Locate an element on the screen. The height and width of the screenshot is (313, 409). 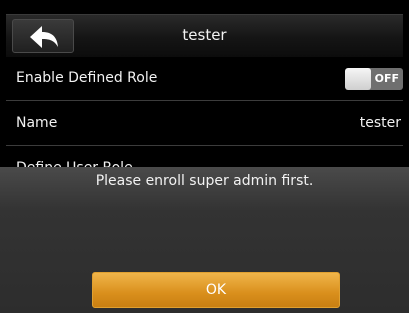
enable-defined-role-row: Enable Defined Role OFF is located at coordinates (204, 79).